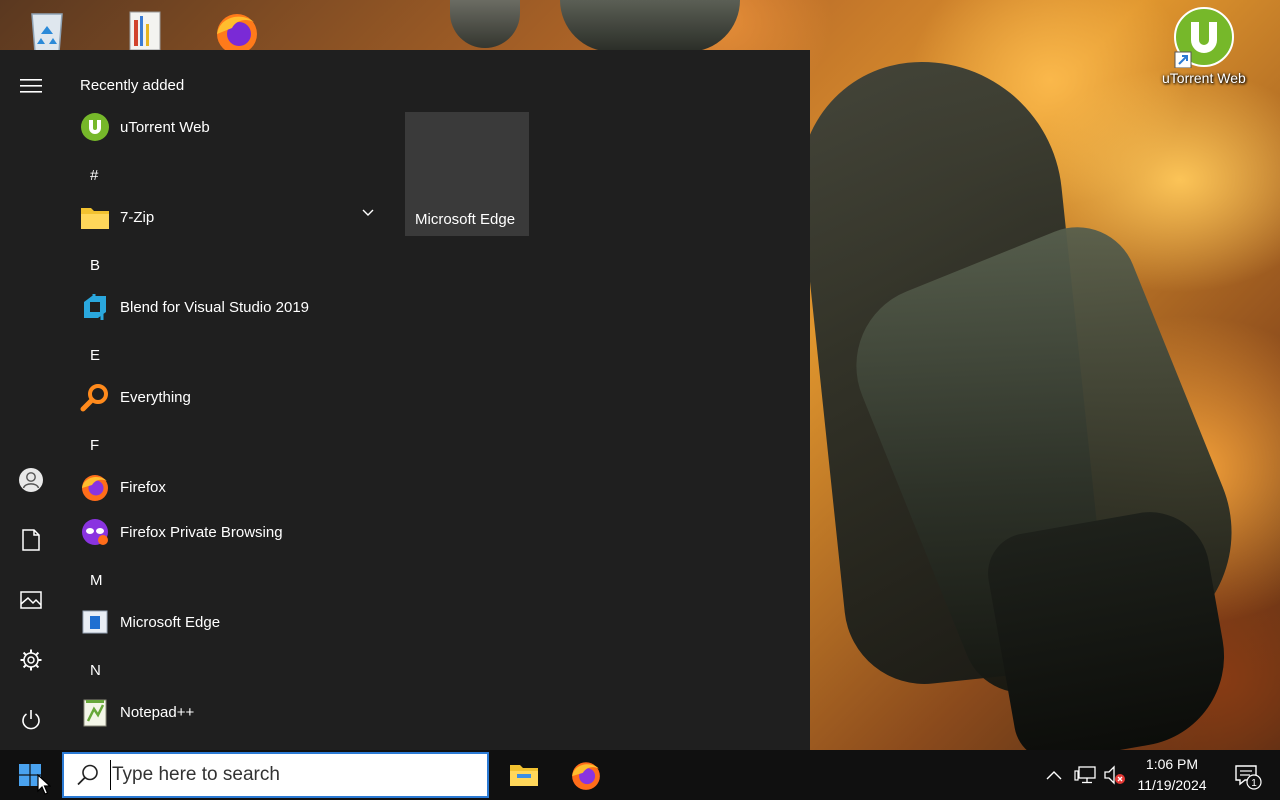 Image resolution: width=1280 pixels, height=800 pixels. What do you see at coordinates (227, 397) in the screenshot?
I see `app-item-everything: Everything` at bounding box center [227, 397].